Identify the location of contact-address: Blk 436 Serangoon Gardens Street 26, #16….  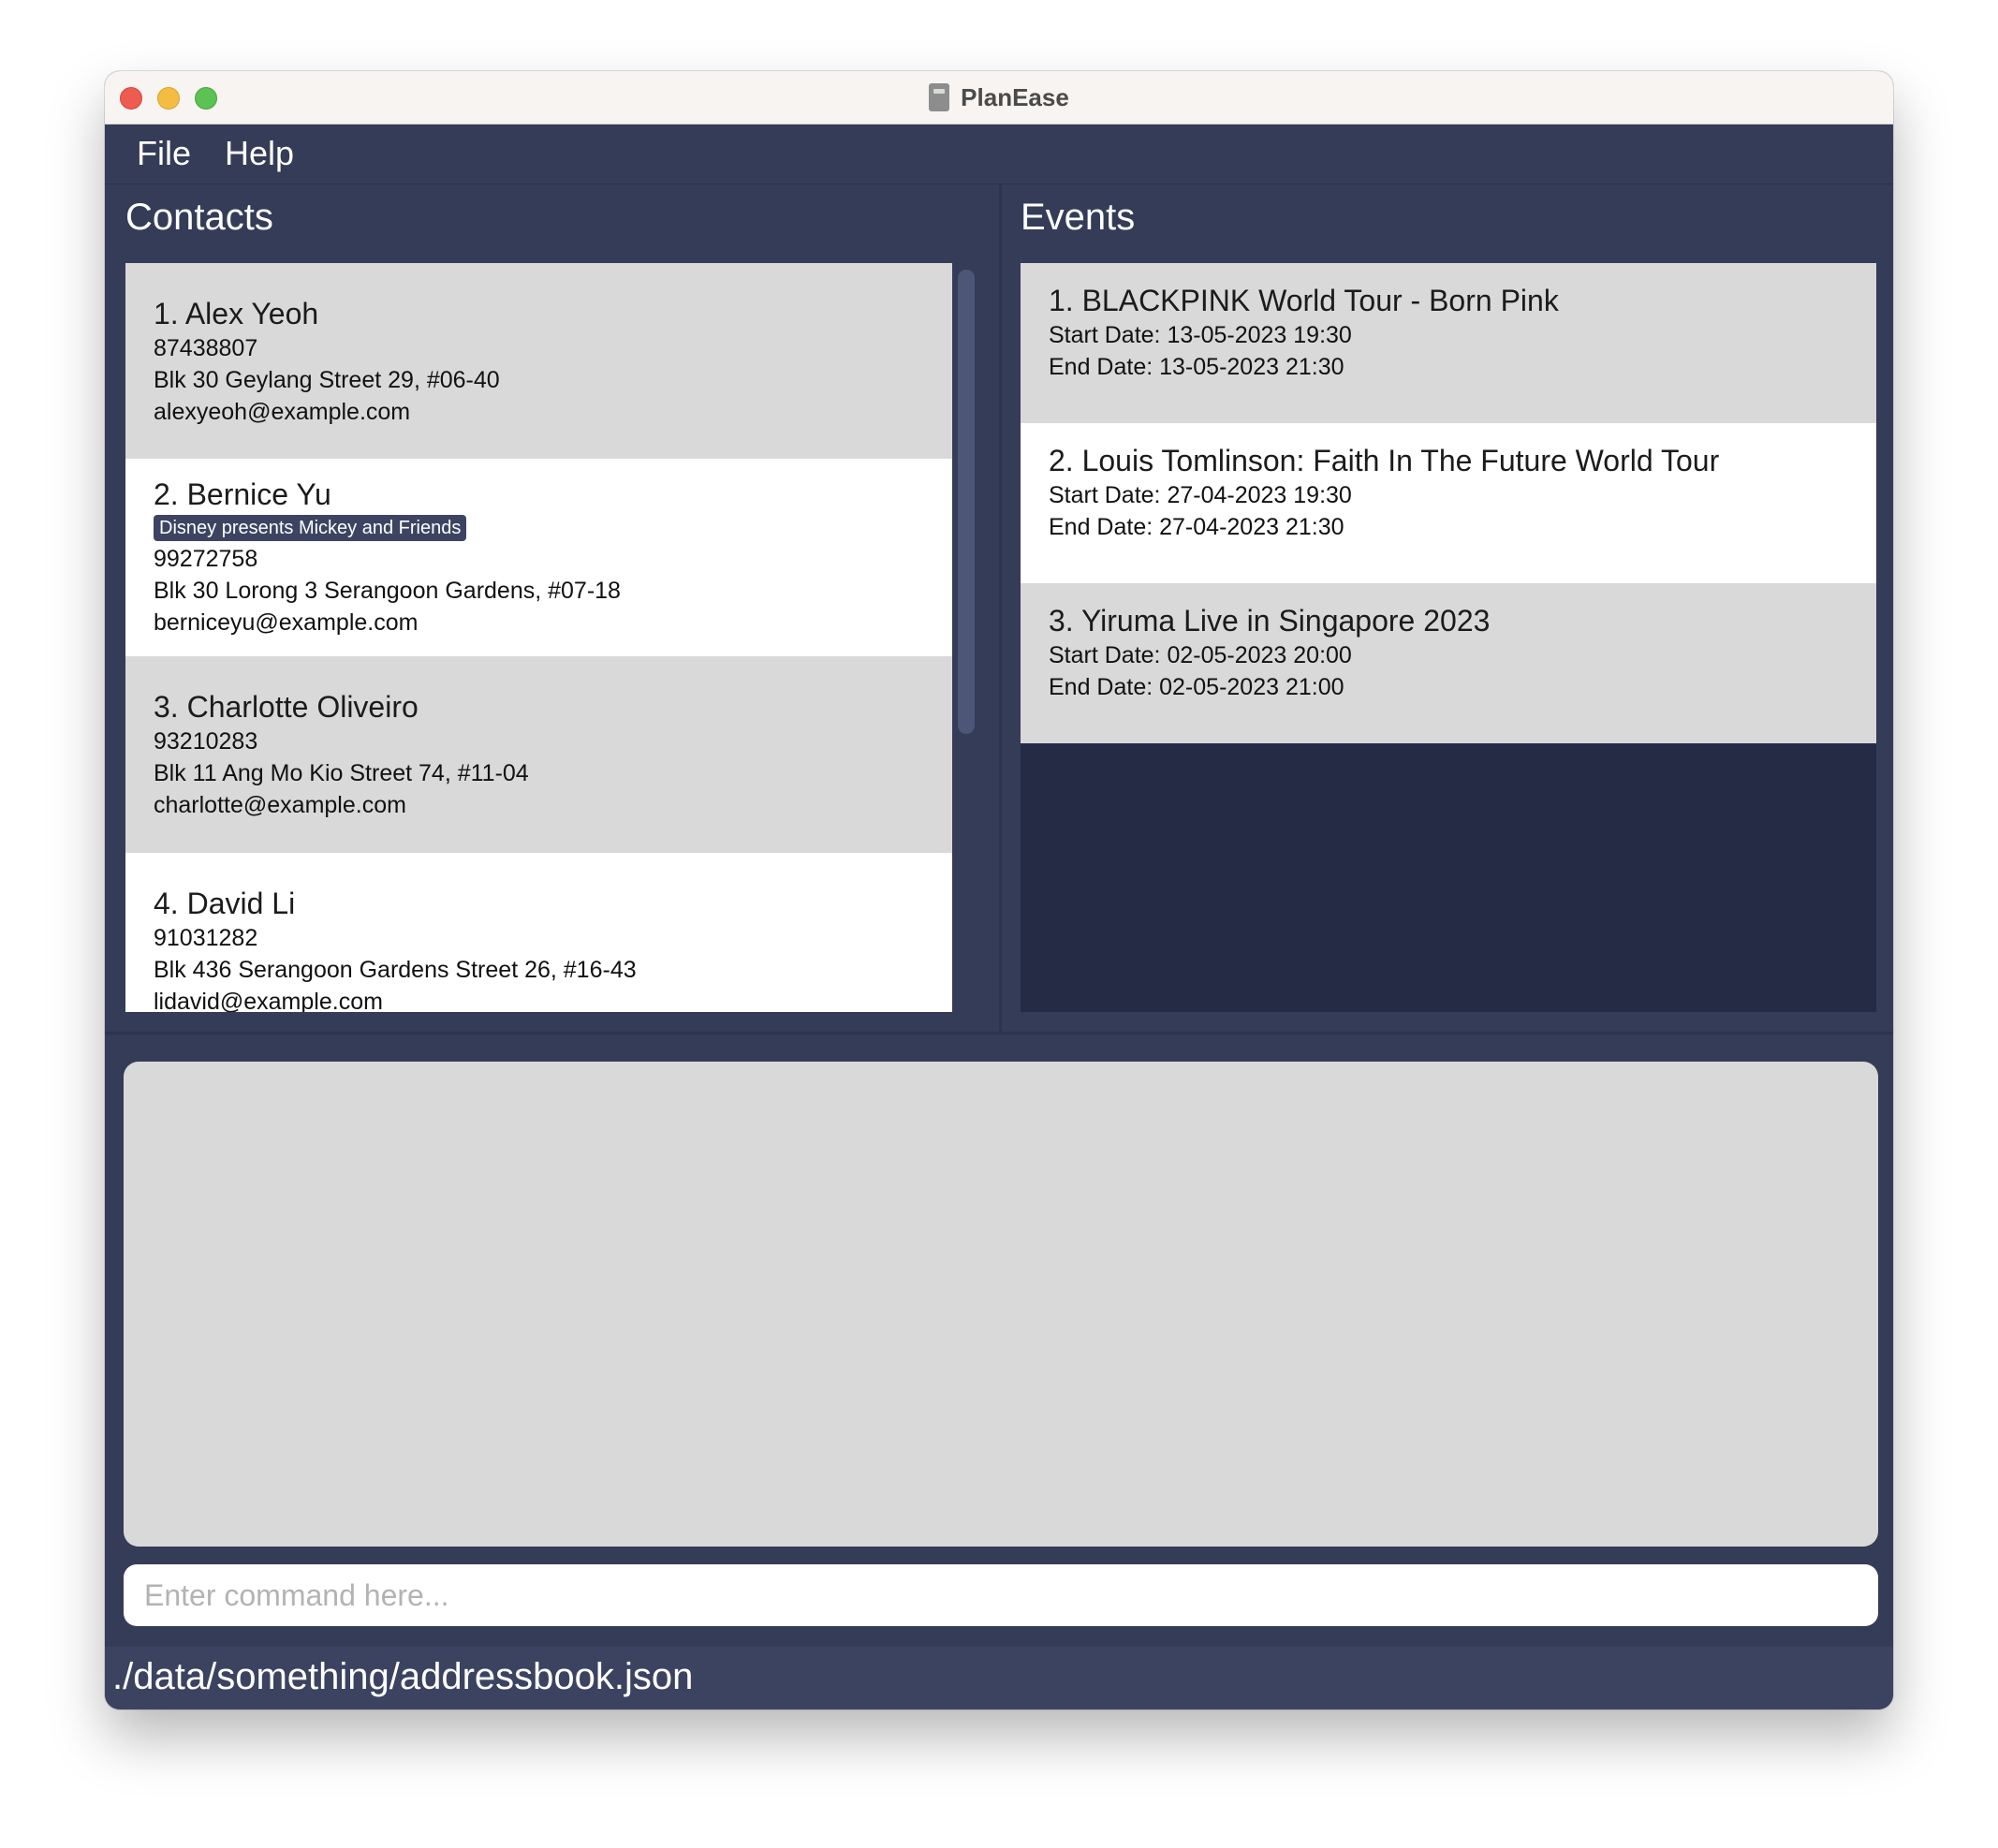
(395, 970).